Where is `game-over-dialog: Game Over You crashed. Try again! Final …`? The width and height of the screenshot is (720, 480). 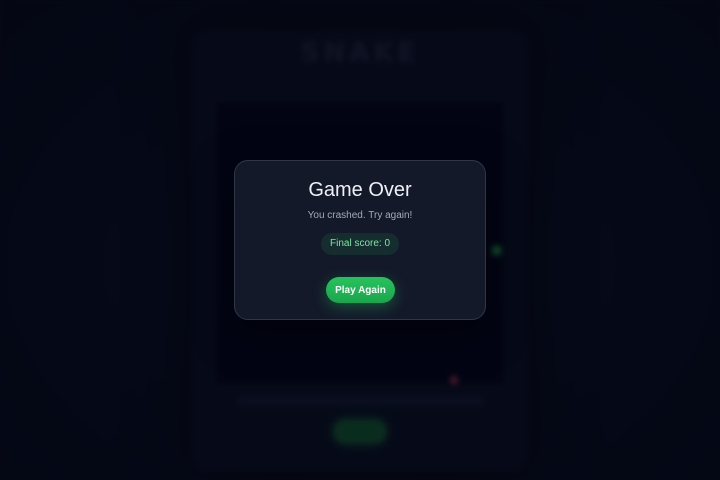 game-over-dialog: Game Over You crashed. Try again! Final … is located at coordinates (360, 240).